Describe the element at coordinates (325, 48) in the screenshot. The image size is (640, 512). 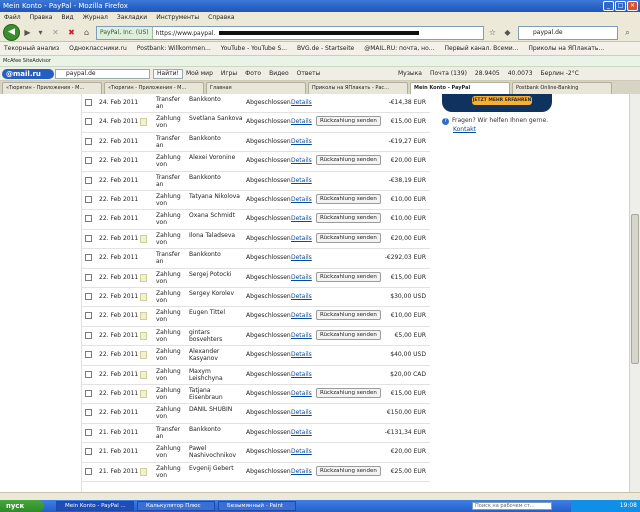
I see `bookmark-item: BVG.de - Startseite` at that location.